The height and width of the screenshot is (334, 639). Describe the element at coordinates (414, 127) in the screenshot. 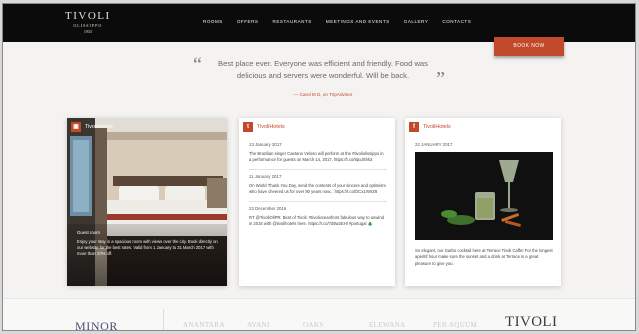

I see `facebook-icon: f` at that location.